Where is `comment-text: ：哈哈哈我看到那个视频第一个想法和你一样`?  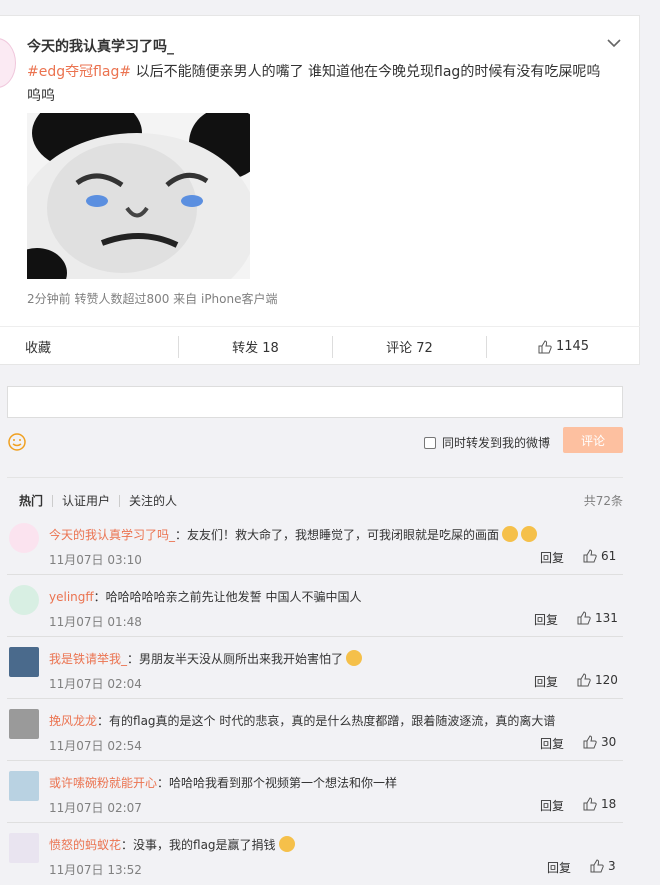 comment-text: ：哈哈哈我看到那个视频第一个想法和你一样 is located at coordinates (277, 783).